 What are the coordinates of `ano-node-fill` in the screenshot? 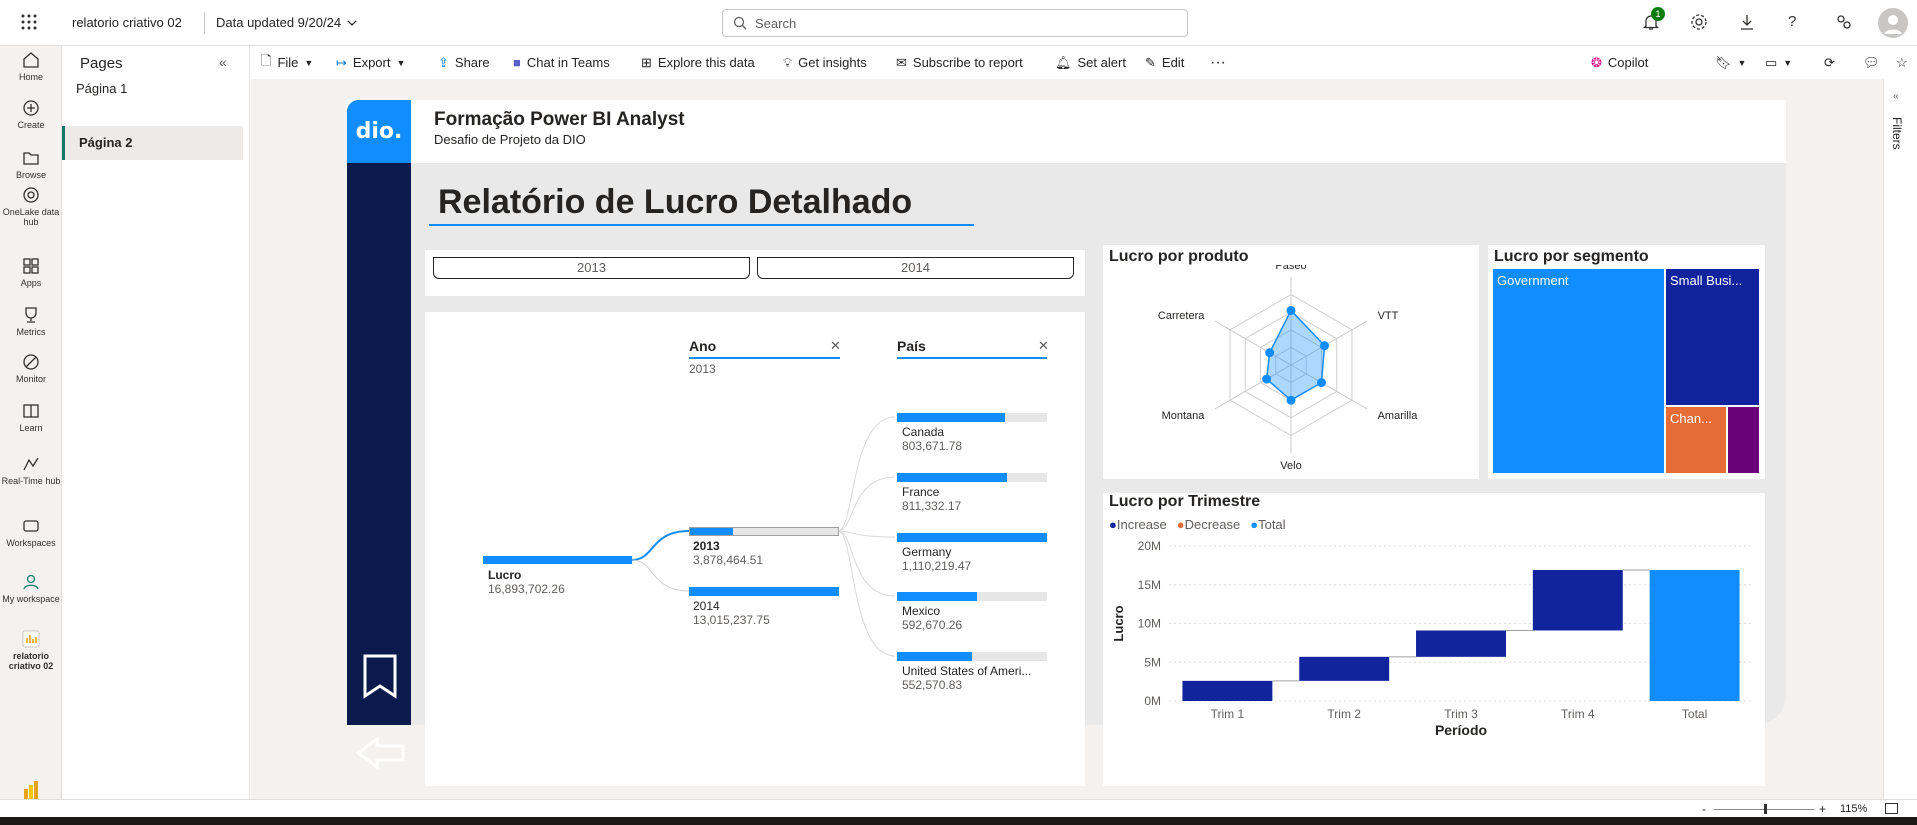 It's located at (764, 591).